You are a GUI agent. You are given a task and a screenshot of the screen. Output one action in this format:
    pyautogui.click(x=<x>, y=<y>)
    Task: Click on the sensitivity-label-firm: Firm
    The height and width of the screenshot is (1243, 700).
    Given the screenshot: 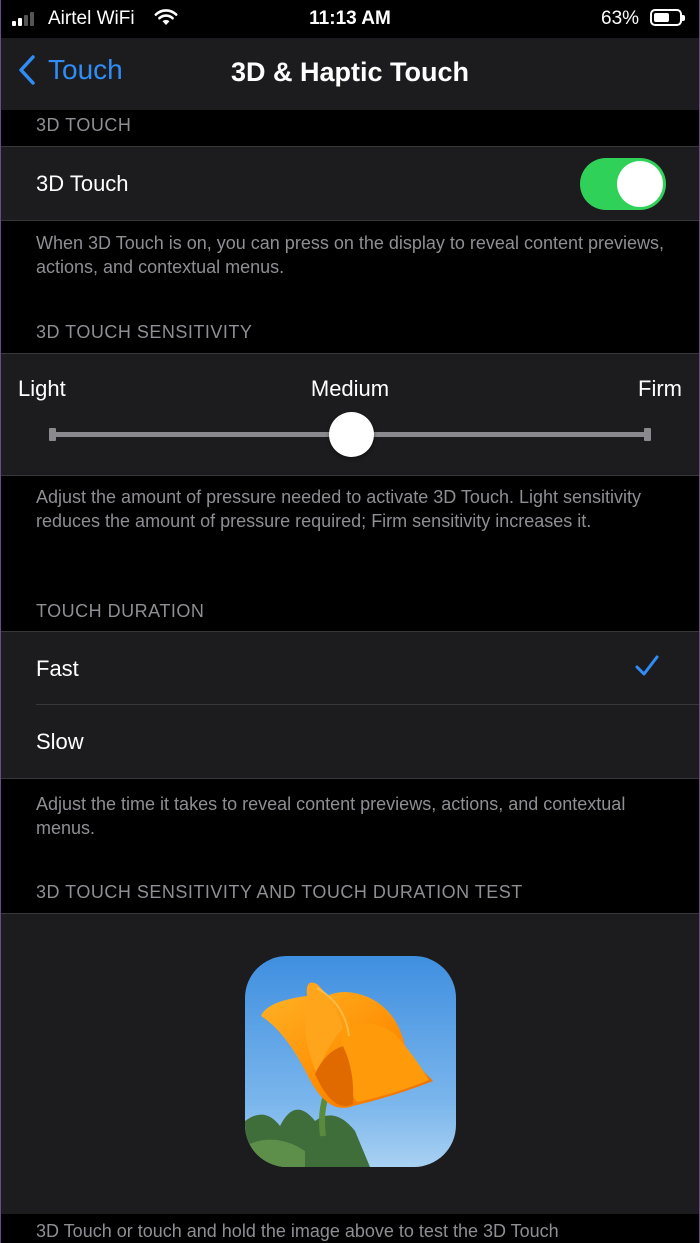 What is the action you would take?
    pyautogui.click(x=660, y=388)
    